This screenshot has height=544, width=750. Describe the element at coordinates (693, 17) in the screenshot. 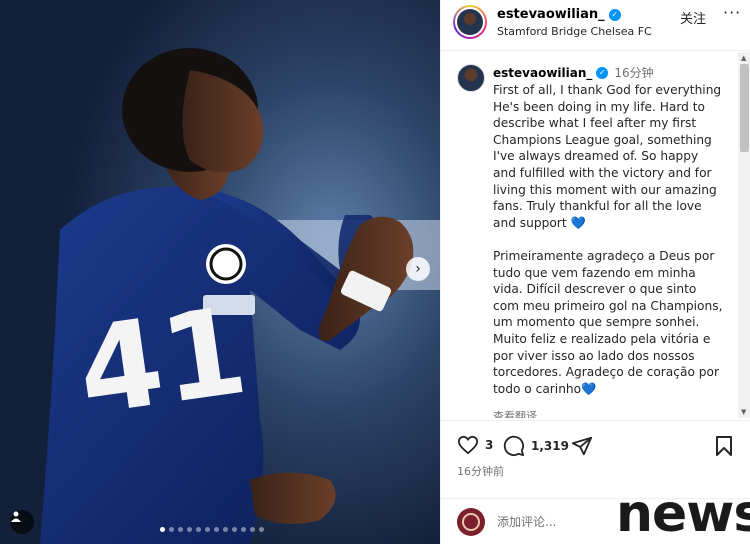

I see `follow-button: 关注` at that location.